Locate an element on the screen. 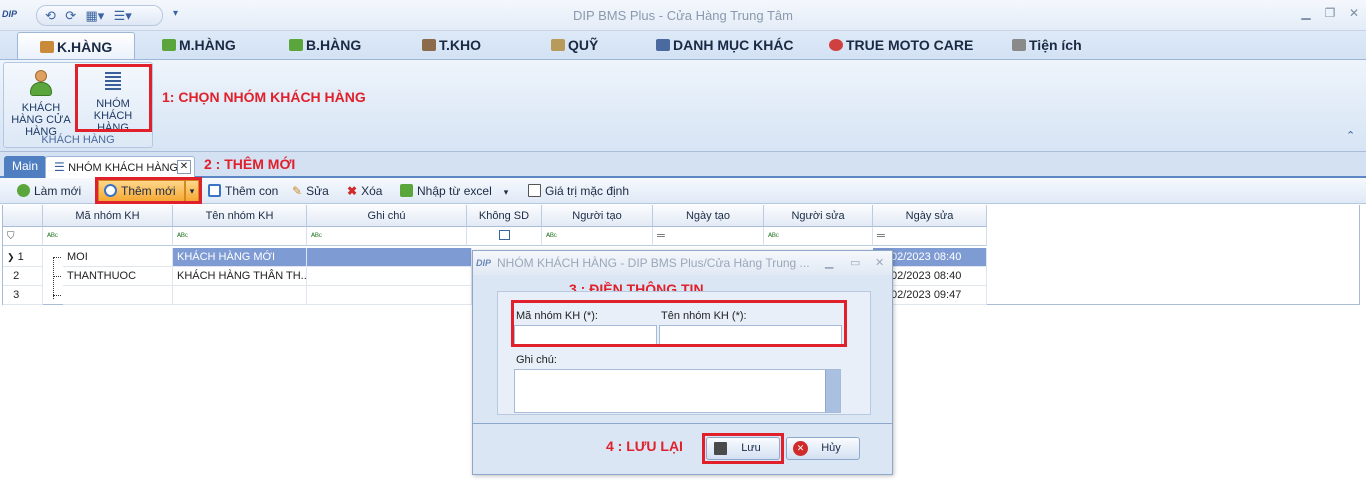 This screenshot has height=503, width=1366. restore-icon: ❐ is located at coordinates (1330, 14).